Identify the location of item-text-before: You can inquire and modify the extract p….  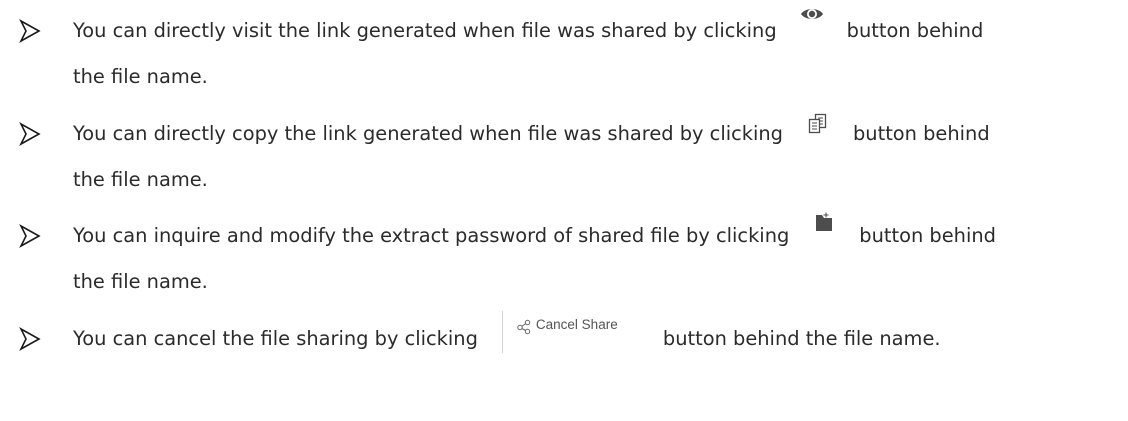
(431, 235).